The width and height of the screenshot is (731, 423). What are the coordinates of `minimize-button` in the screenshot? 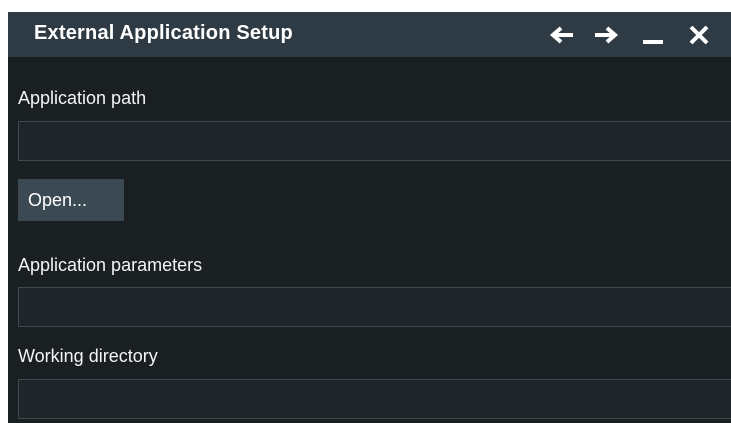 It's located at (654, 35).